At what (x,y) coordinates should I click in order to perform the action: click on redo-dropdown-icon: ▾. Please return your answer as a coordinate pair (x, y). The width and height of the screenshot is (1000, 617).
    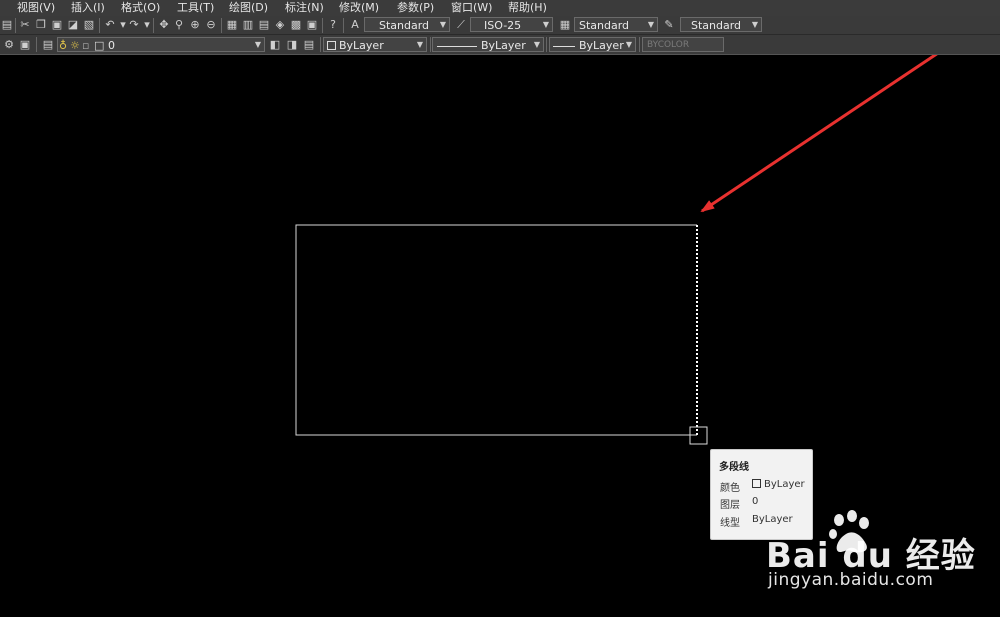
    Looking at the image, I should click on (147, 25).